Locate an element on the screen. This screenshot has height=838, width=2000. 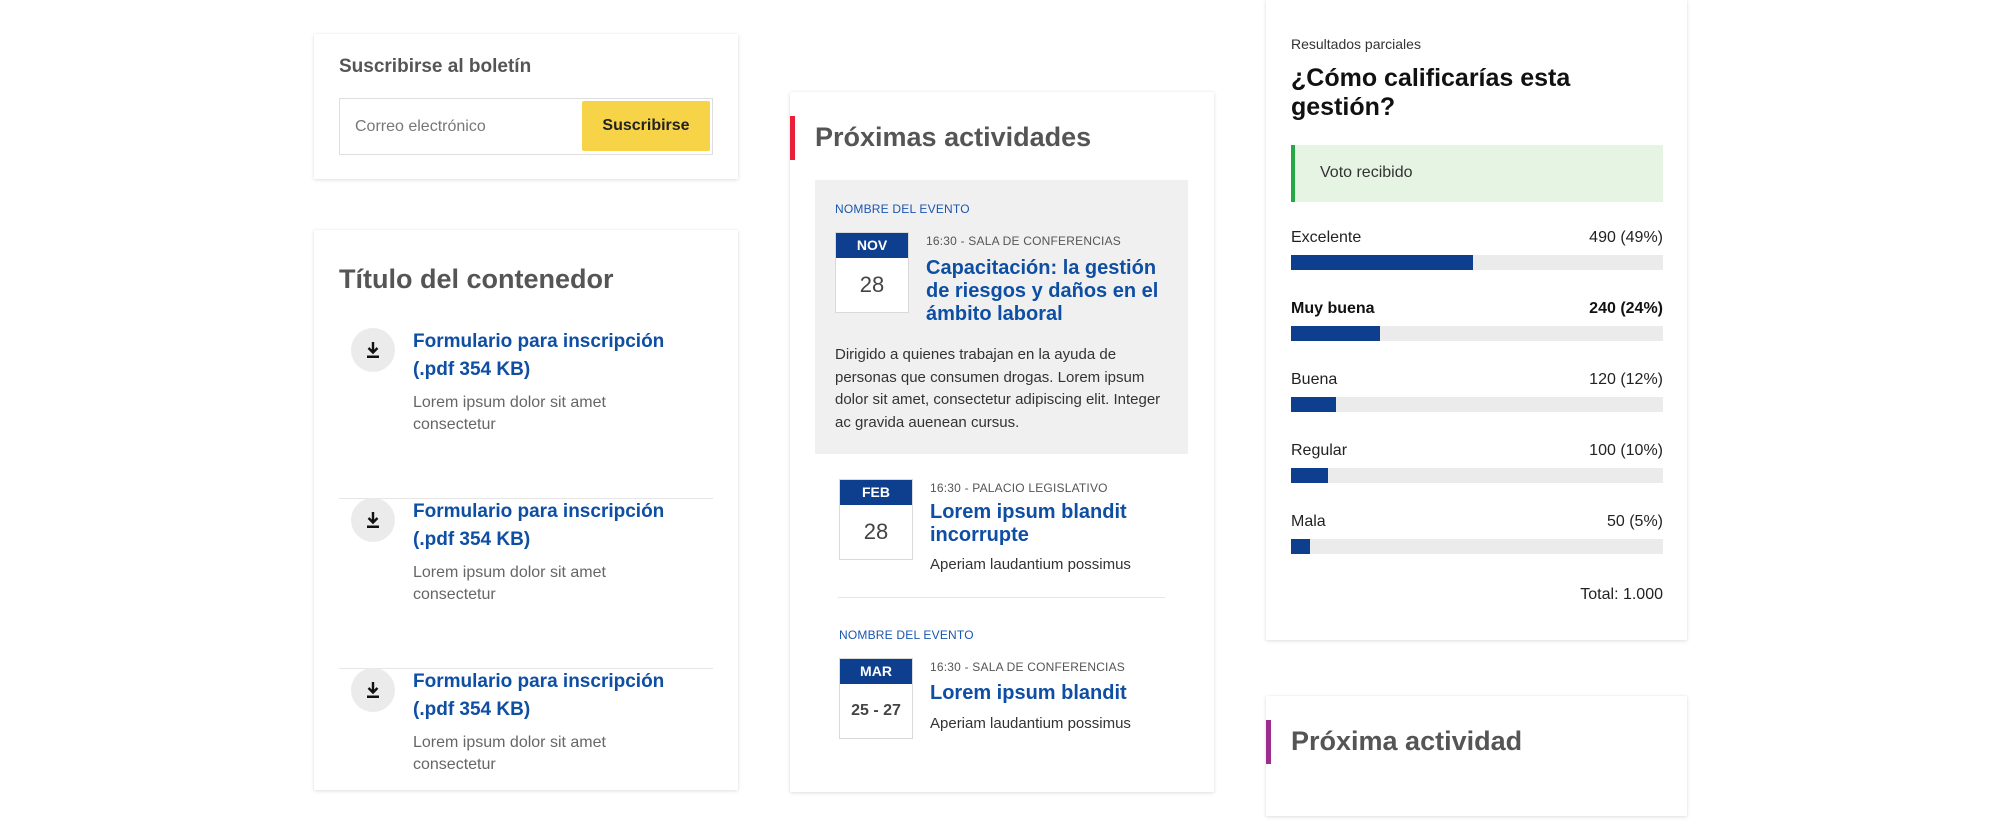
event-month: NOV is located at coordinates (872, 245).